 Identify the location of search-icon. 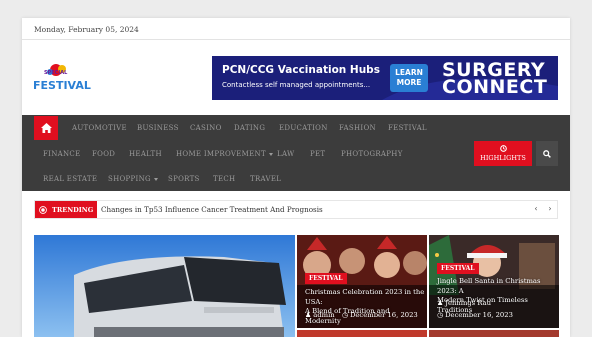
(547, 153).